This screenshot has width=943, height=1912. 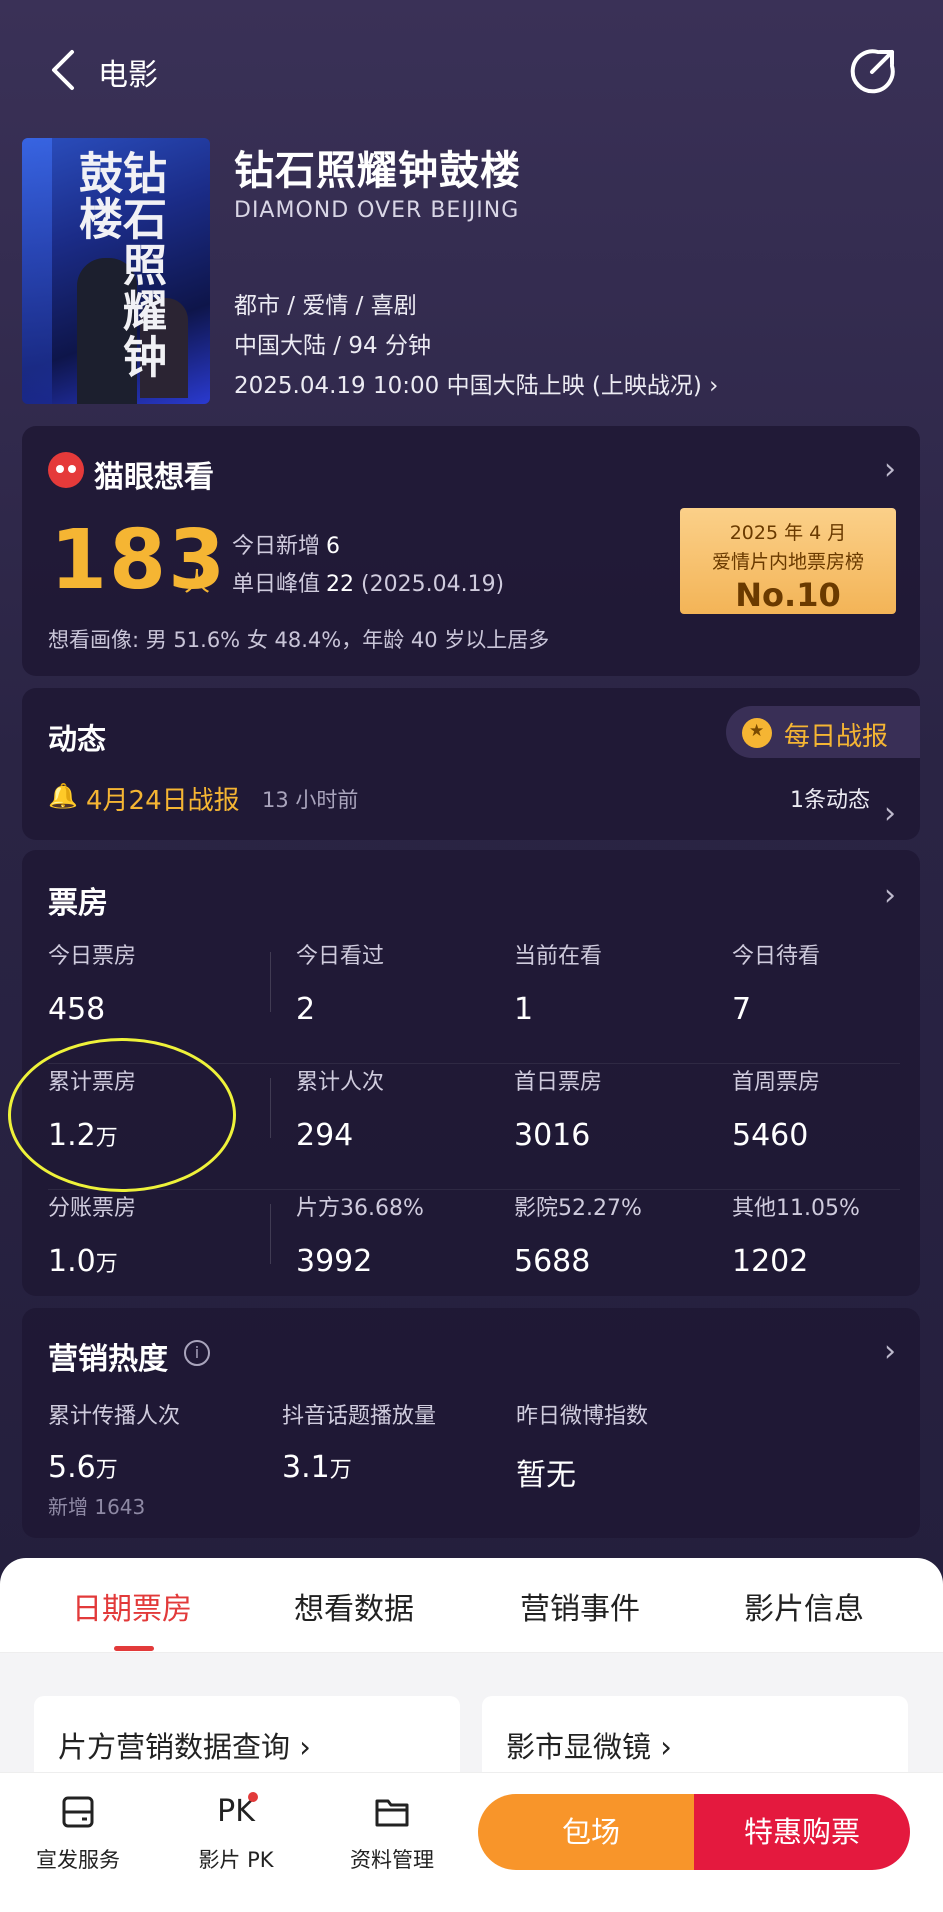 I want to click on want-to-see-title: 猫眼想看, so click(x=154, y=477).